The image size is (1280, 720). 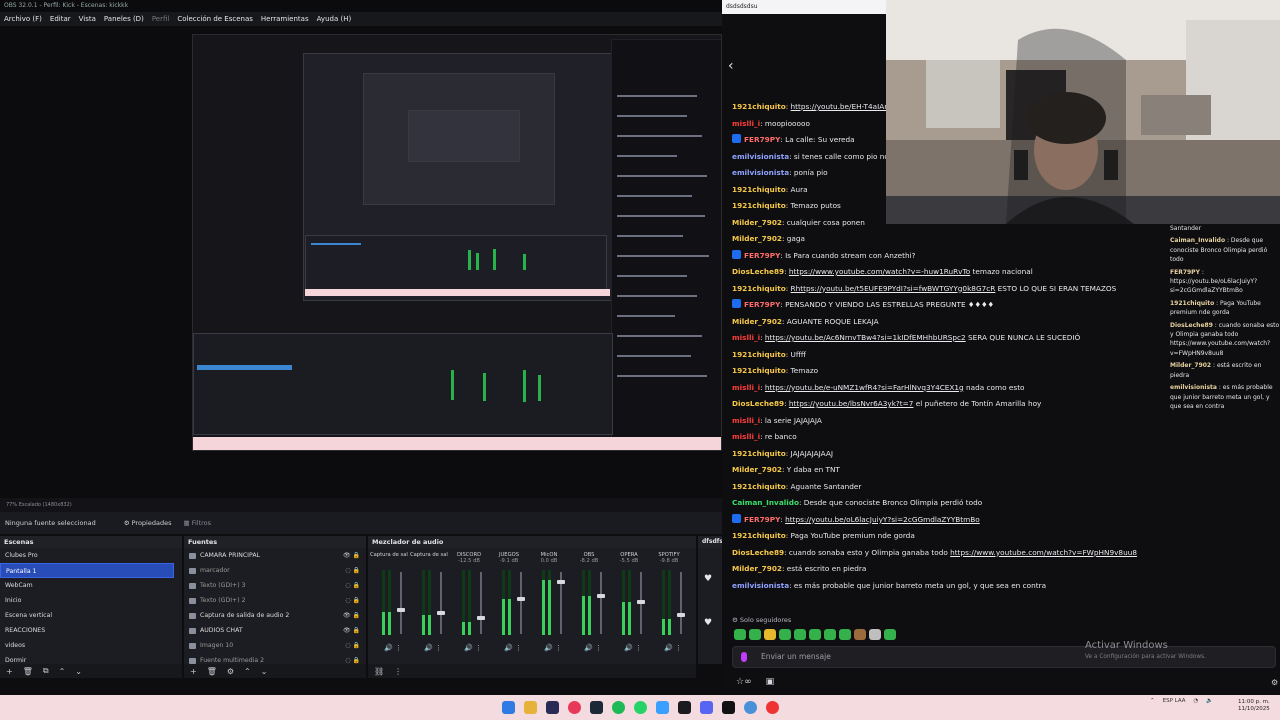 I want to click on scene-item-selected: Pantalla 1, so click(x=87, y=570).